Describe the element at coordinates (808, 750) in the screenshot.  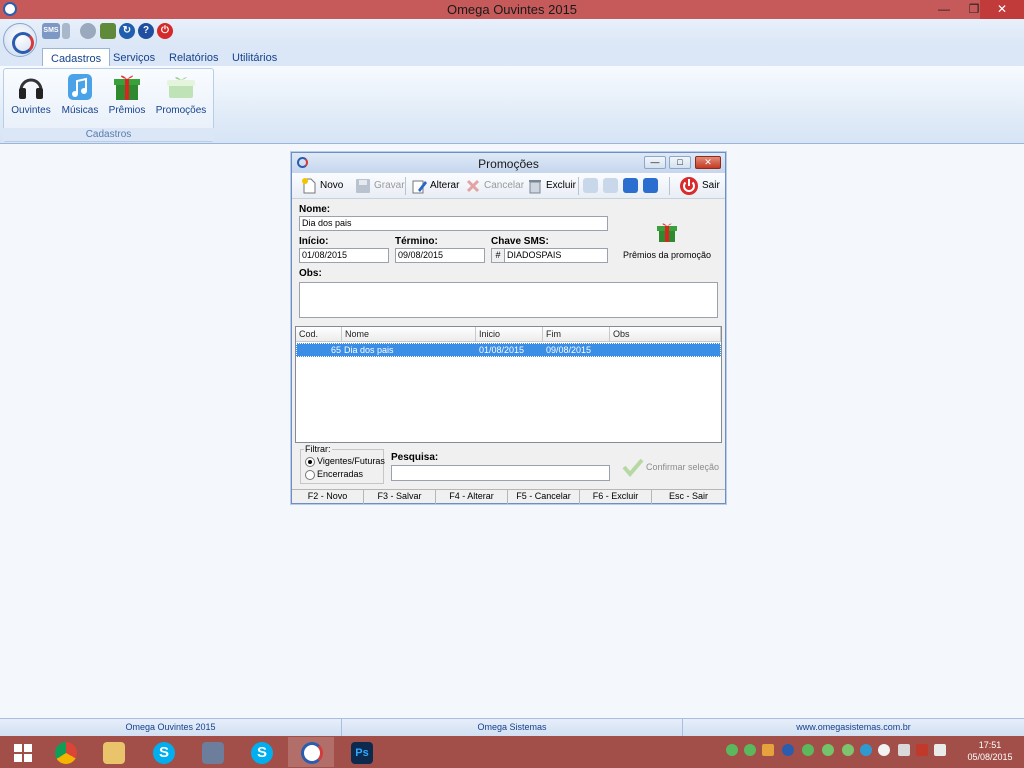
I see `tray-green-icon` at that location.